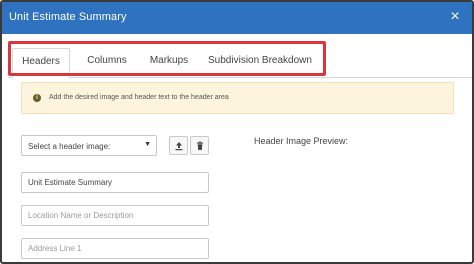 The width and height of the screenshot is (474, 264). What do you see at coordinates (169, 60) in the screenshot?
I see `tab-label: Markups` at bounding box center [169, 60].